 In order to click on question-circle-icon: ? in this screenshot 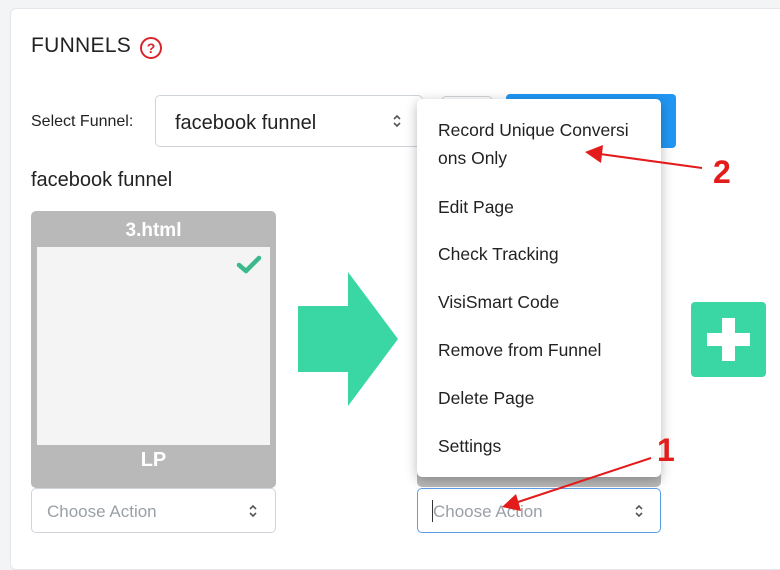, I will do `click(151, 48)`.